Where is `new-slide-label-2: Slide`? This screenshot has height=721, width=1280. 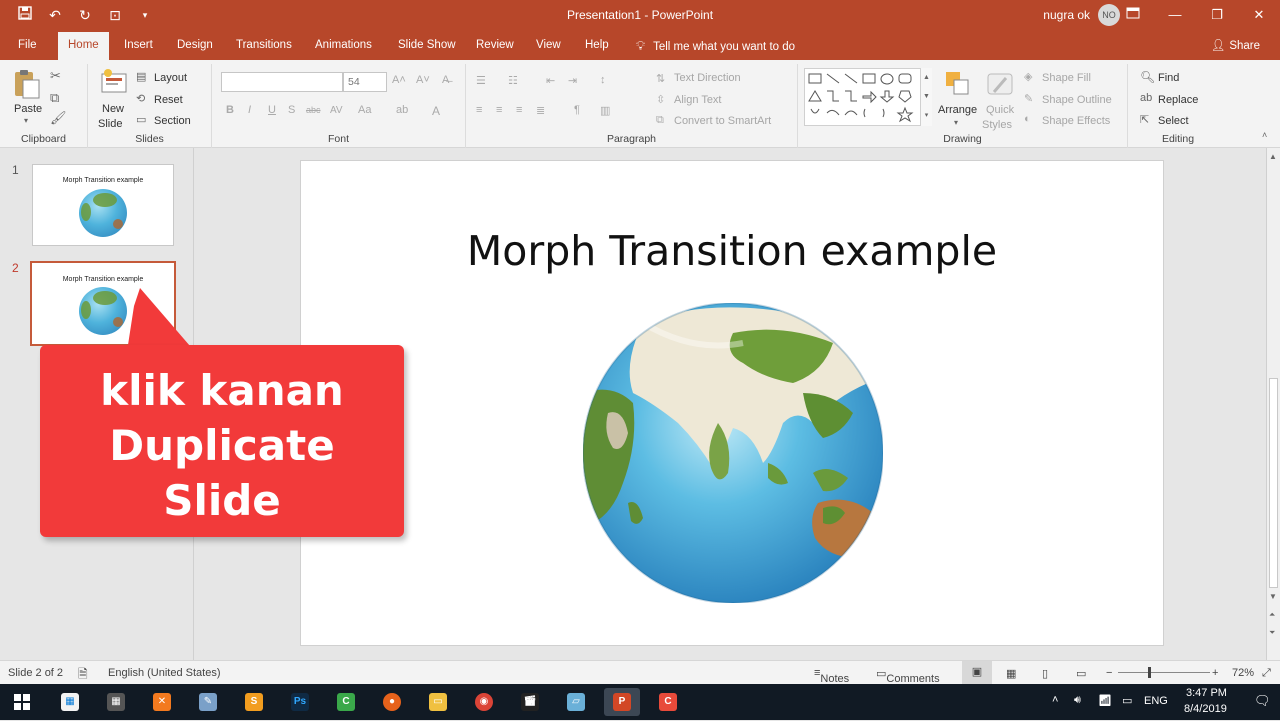
new-slide-label-2: Slide is located at coordinates (110, 124).